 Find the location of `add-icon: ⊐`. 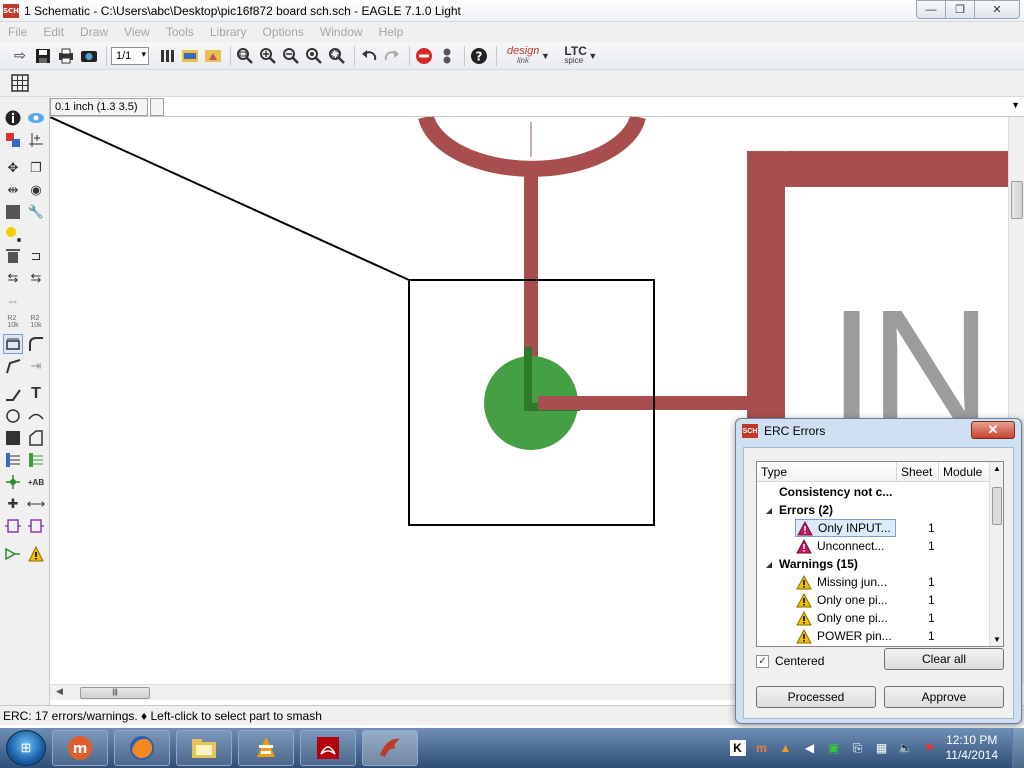

add-icon: ⊐ is located at coordinates (36, 256).